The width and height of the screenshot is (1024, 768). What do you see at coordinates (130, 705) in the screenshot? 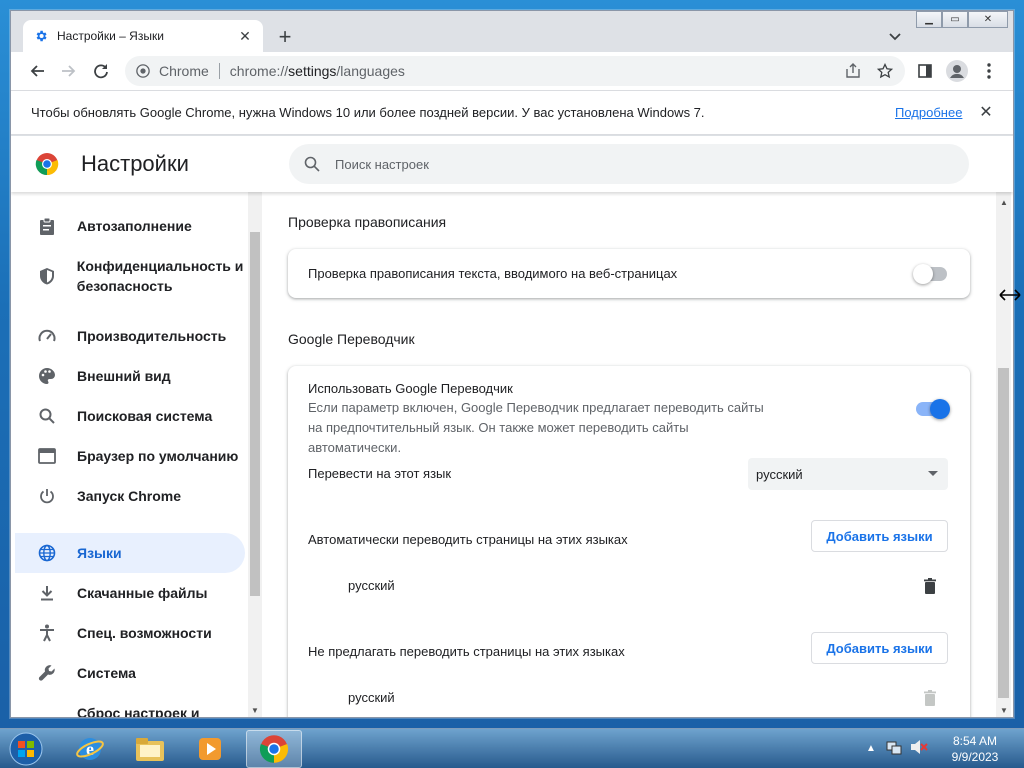
I see `sidebar-item-reset: Сброс настроек и` at bounding box center [130, 705].